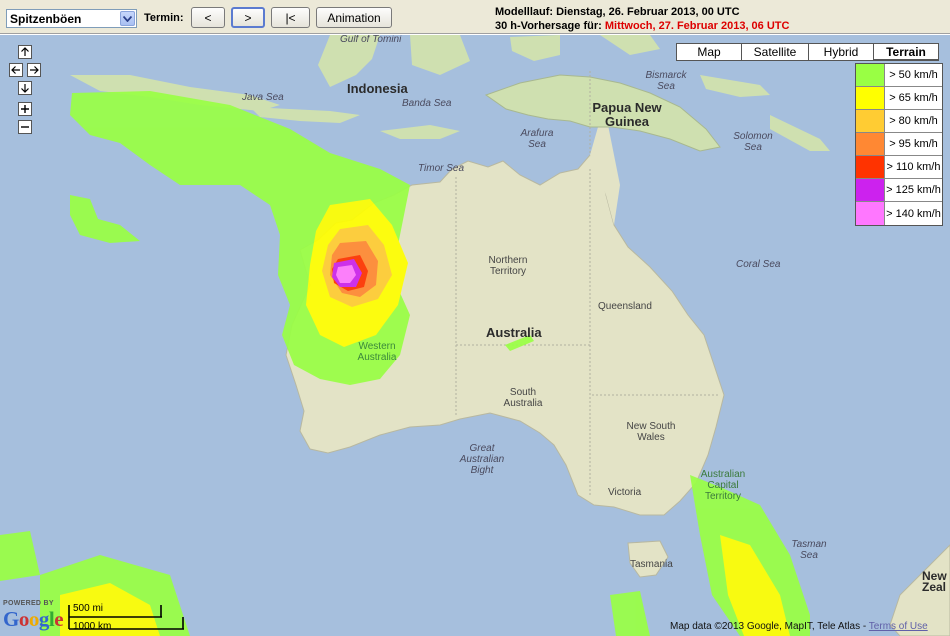 This screenshot has height=636, width=950. Describe the element at coordinates (548, 26) in the screenshot. I see `forecast-prefix: 30 h-Vorhersage für:` at that location.